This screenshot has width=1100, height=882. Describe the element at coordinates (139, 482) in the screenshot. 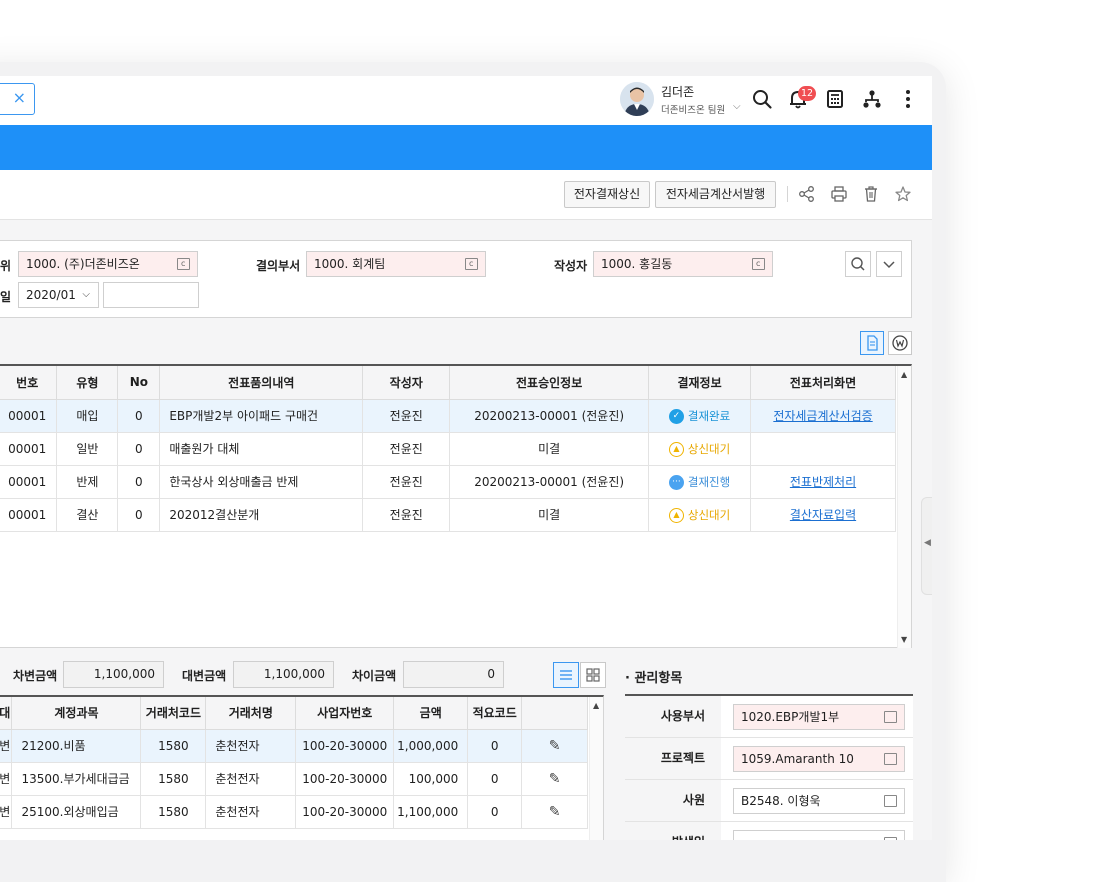

I see `cell-no: 0` at that location.